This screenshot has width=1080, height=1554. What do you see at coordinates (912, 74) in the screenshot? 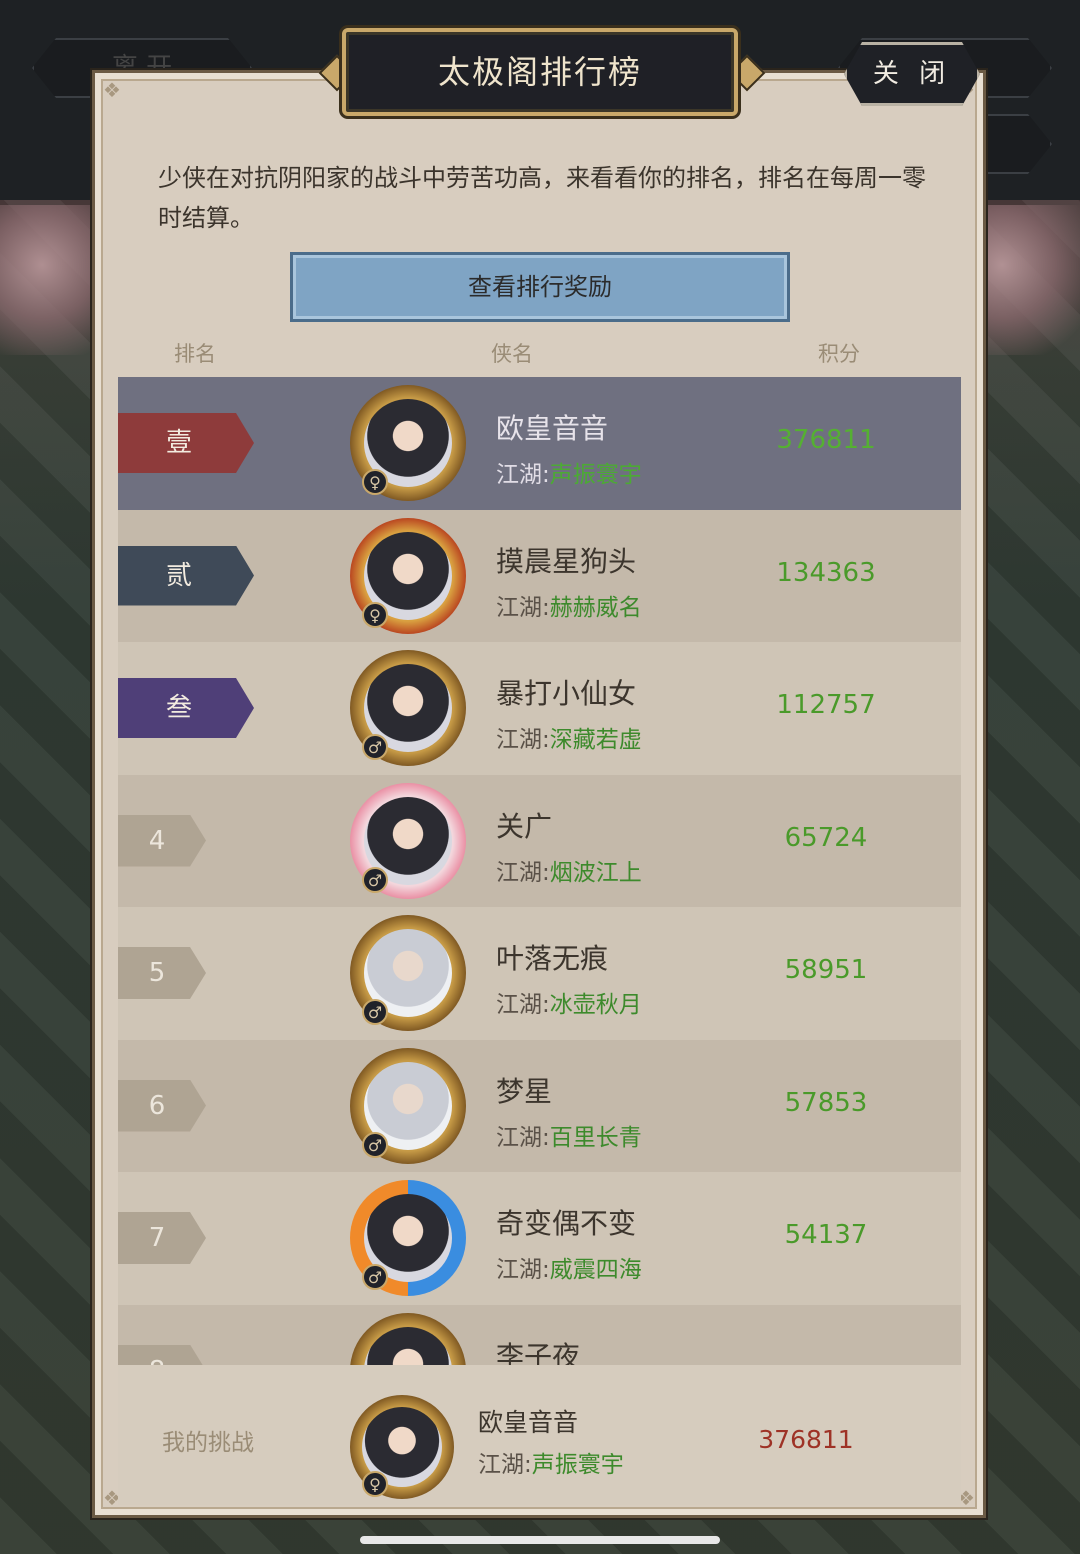
I see `close-button: 关 闭` at bounding box center [912, 74].